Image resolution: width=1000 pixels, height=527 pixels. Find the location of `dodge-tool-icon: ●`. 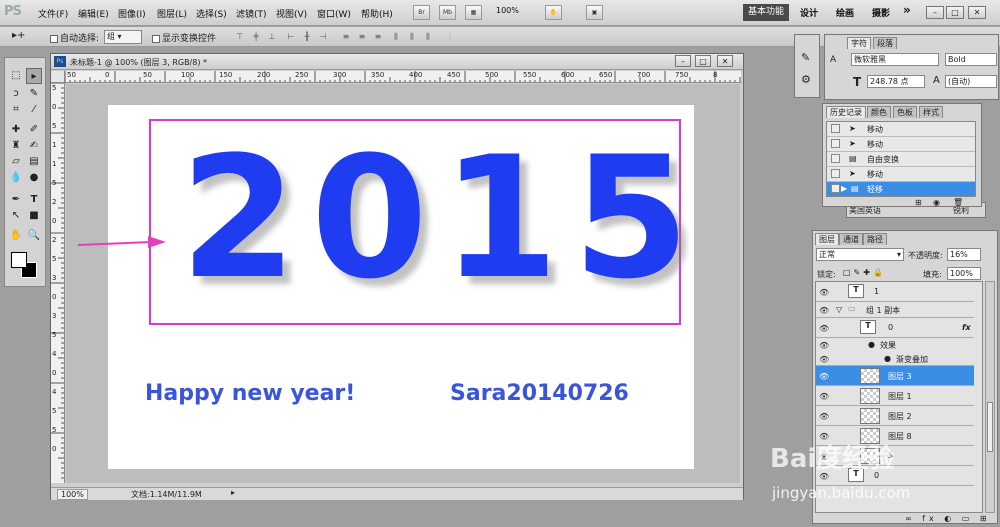

dodge-tool-icon: ● is located at coordinates (34, 178).